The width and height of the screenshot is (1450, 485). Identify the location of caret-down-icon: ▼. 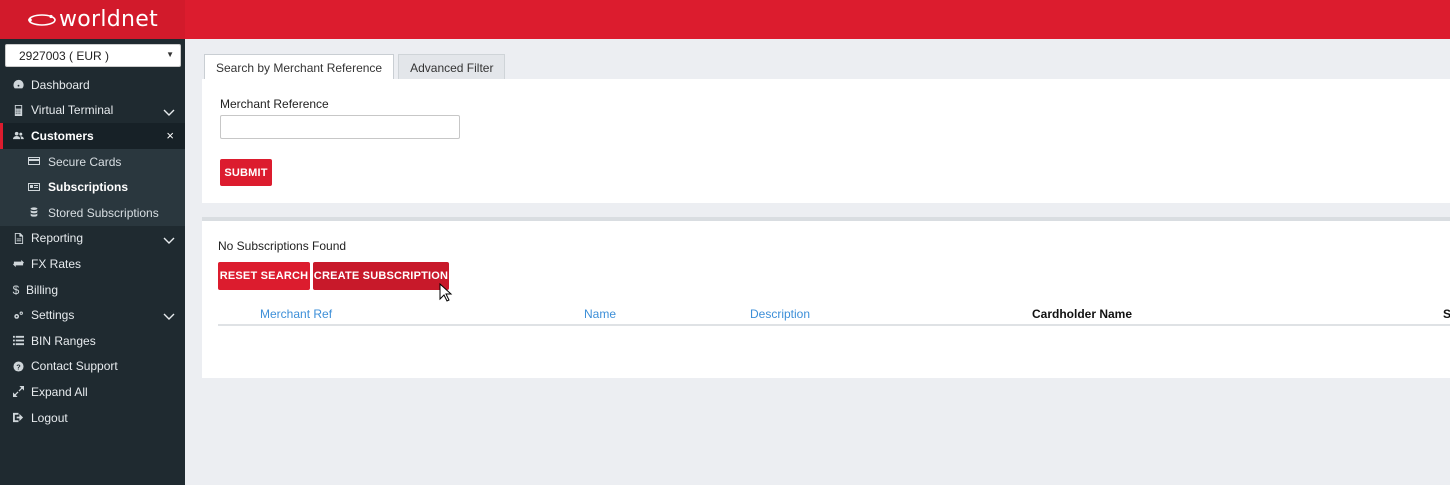
(170, 54).